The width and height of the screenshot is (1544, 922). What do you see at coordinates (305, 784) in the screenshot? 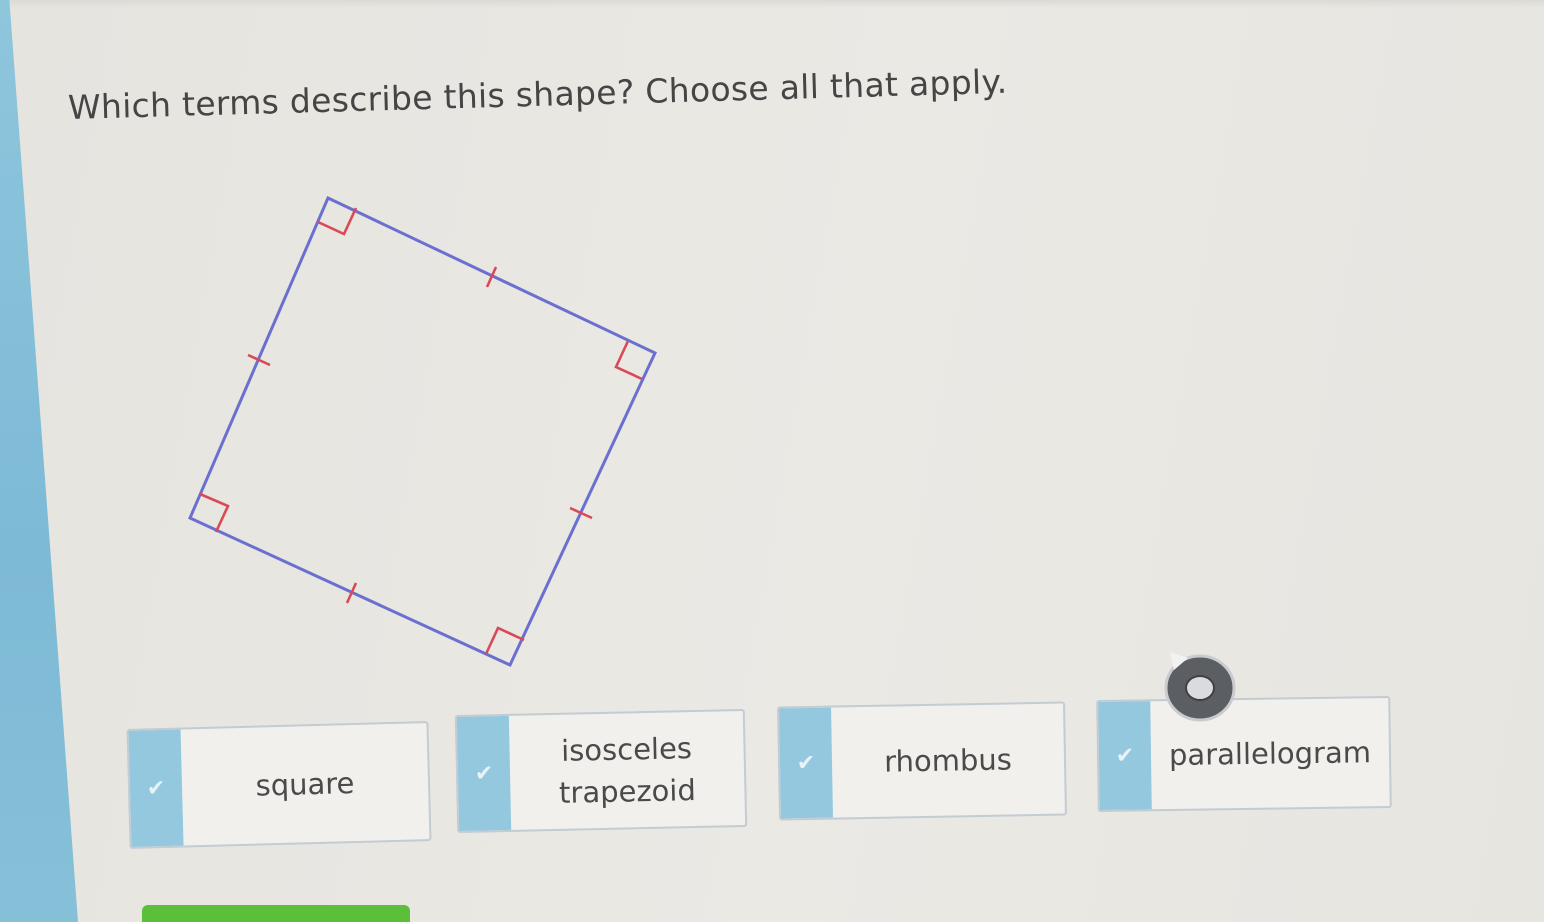
I see `choice-label: square` at bounding box center [305, 784].